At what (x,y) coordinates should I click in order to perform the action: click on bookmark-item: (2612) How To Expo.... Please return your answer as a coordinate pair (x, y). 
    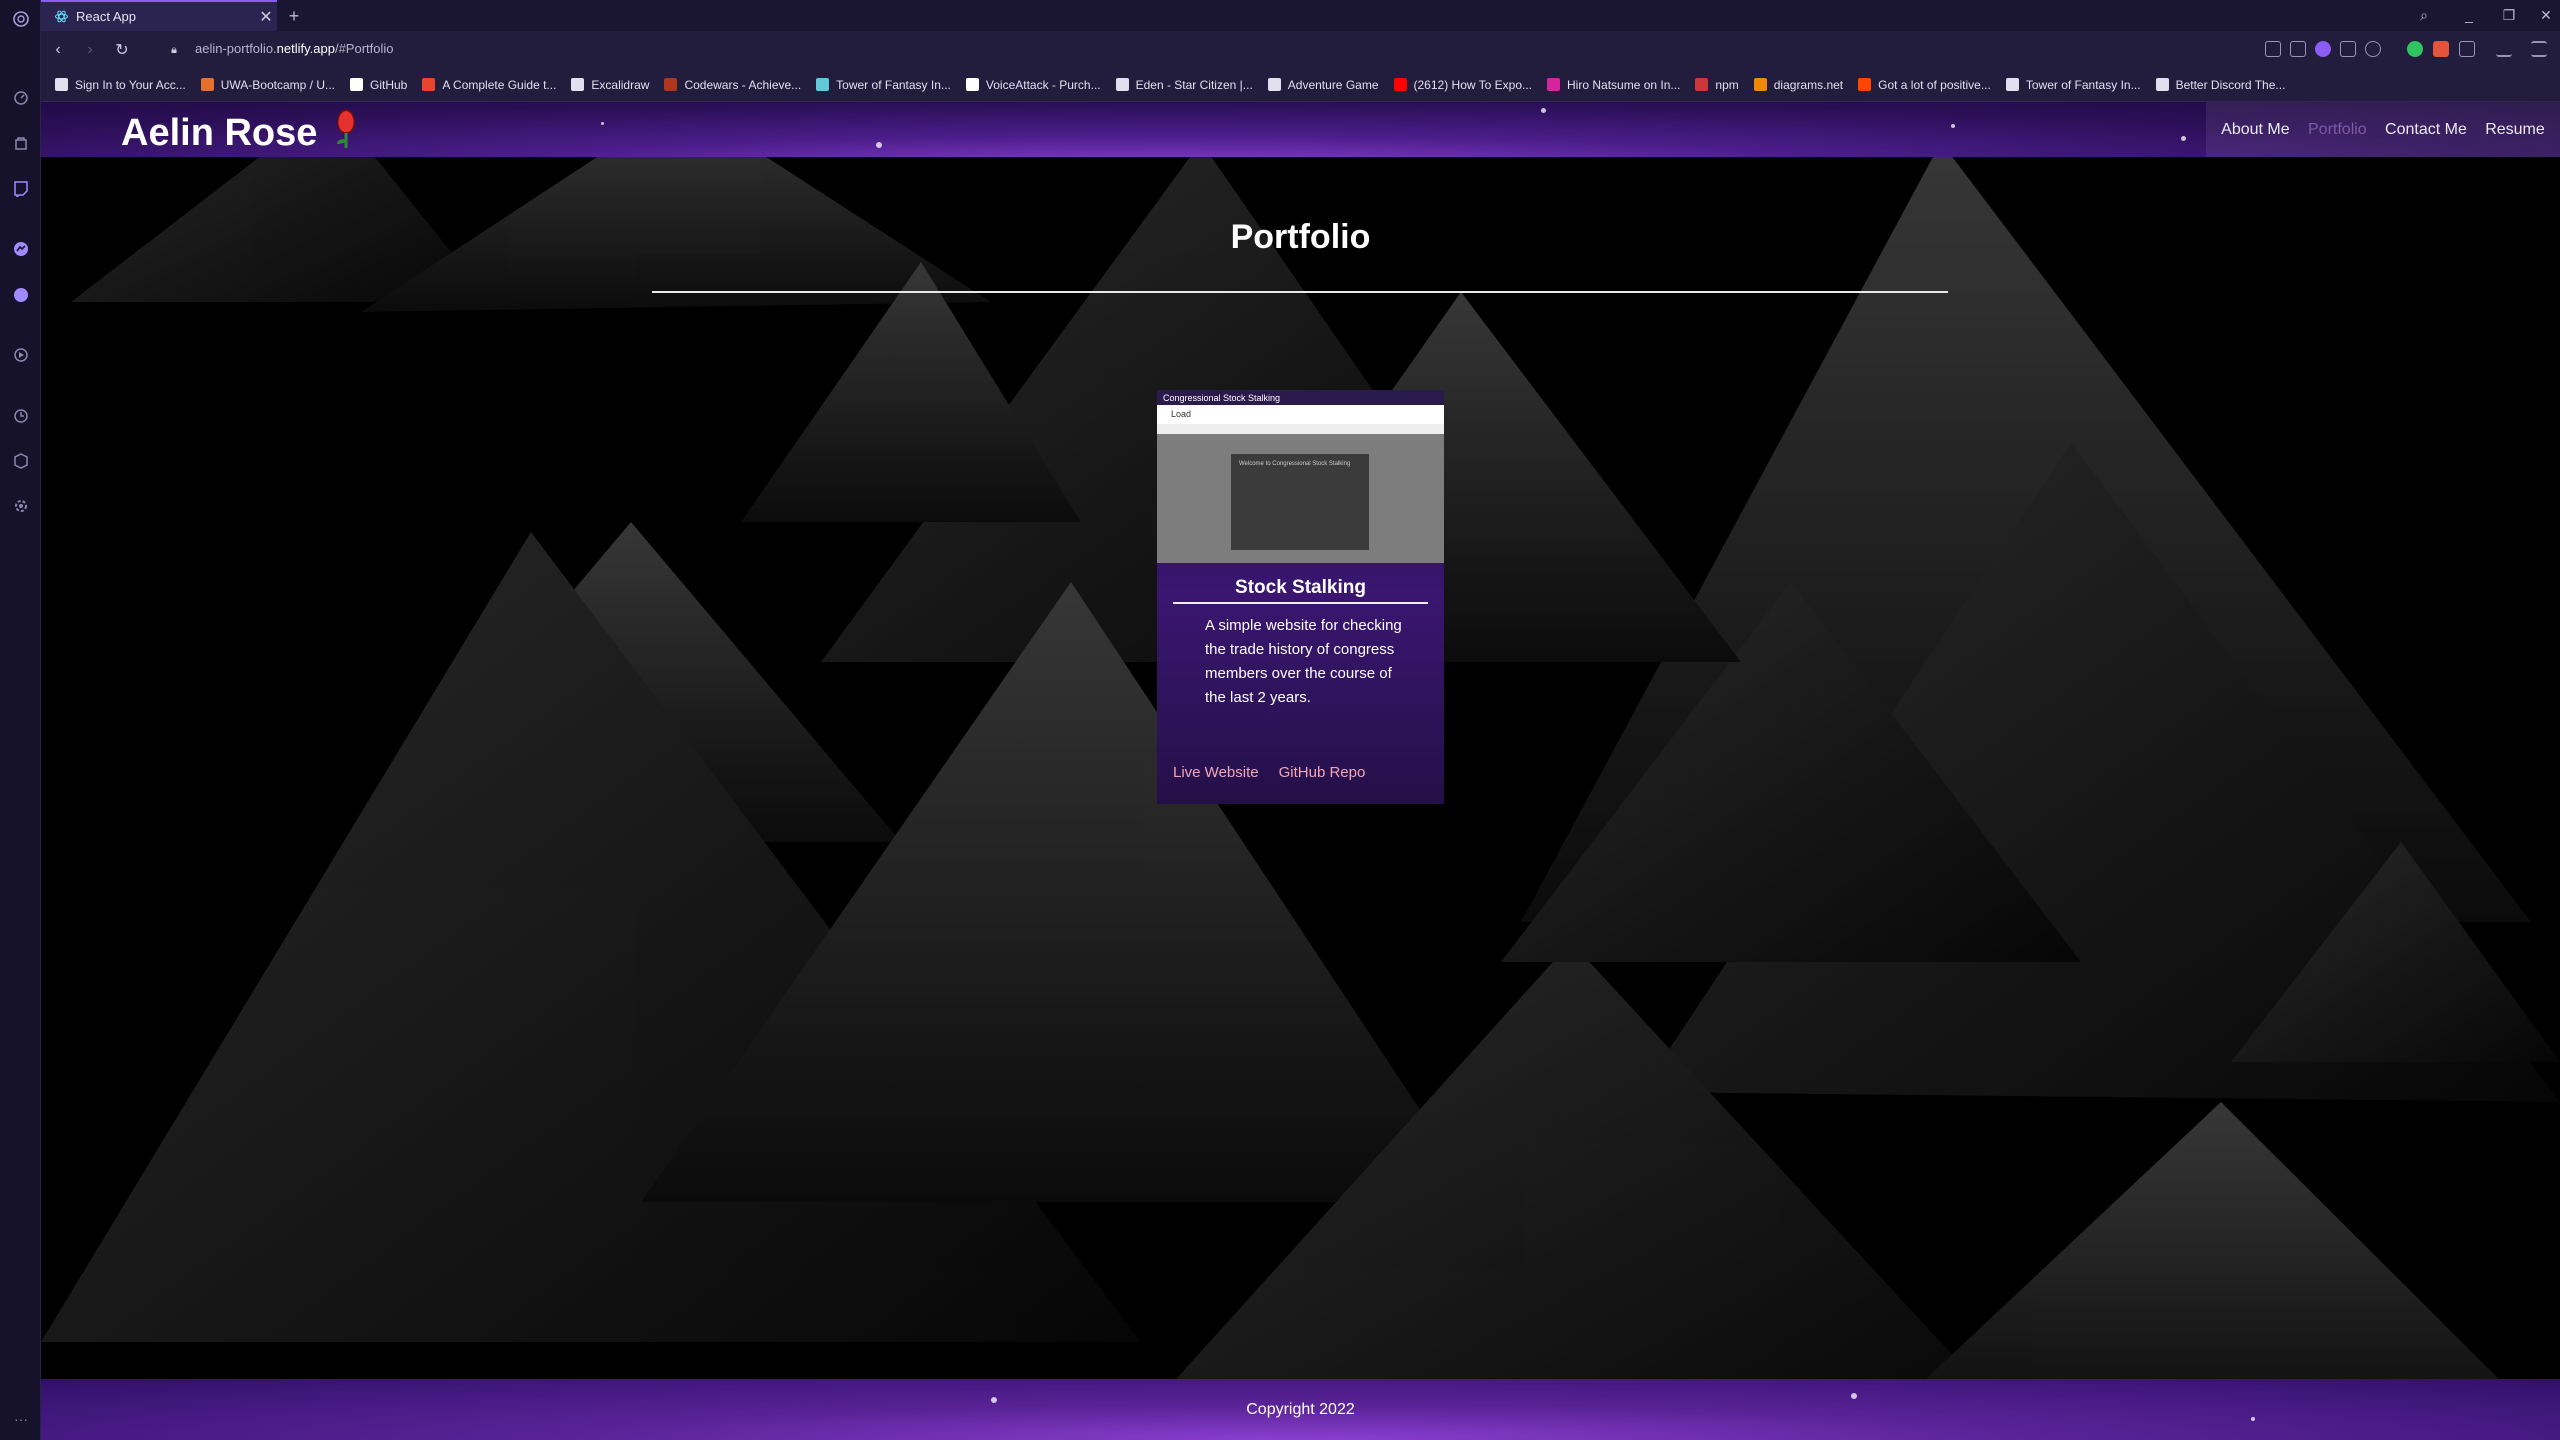
    Looking at the image, I should click on (1463, 84).